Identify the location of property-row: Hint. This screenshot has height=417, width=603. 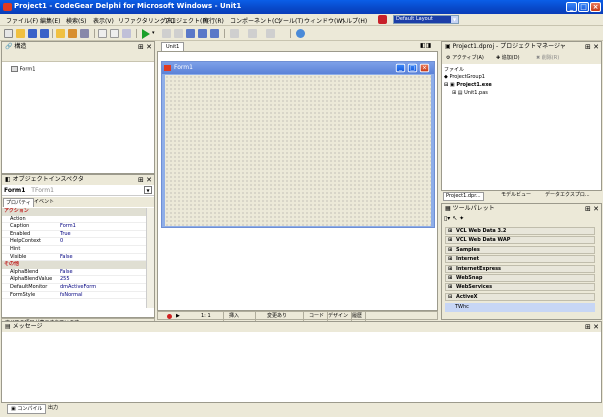
(74, 250).